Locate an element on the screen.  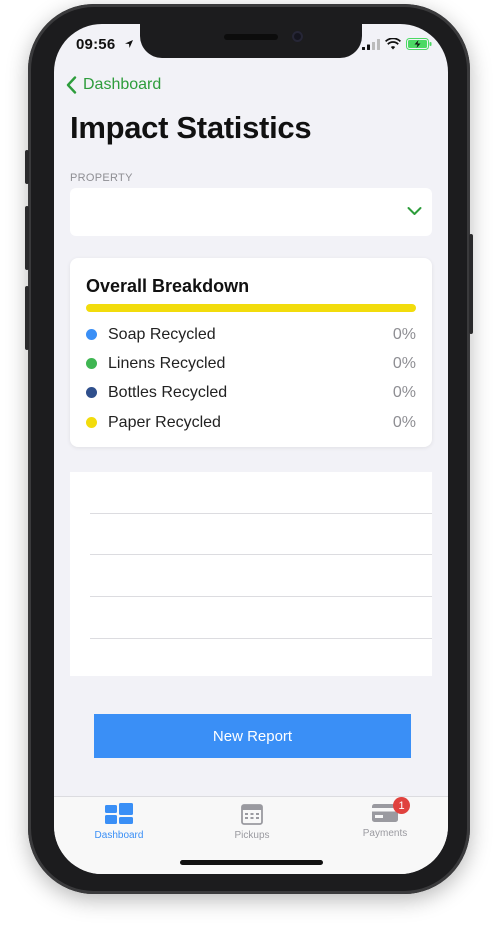
legend-label-bottles: Bottles Recycled is located at coordinates (168, 392).